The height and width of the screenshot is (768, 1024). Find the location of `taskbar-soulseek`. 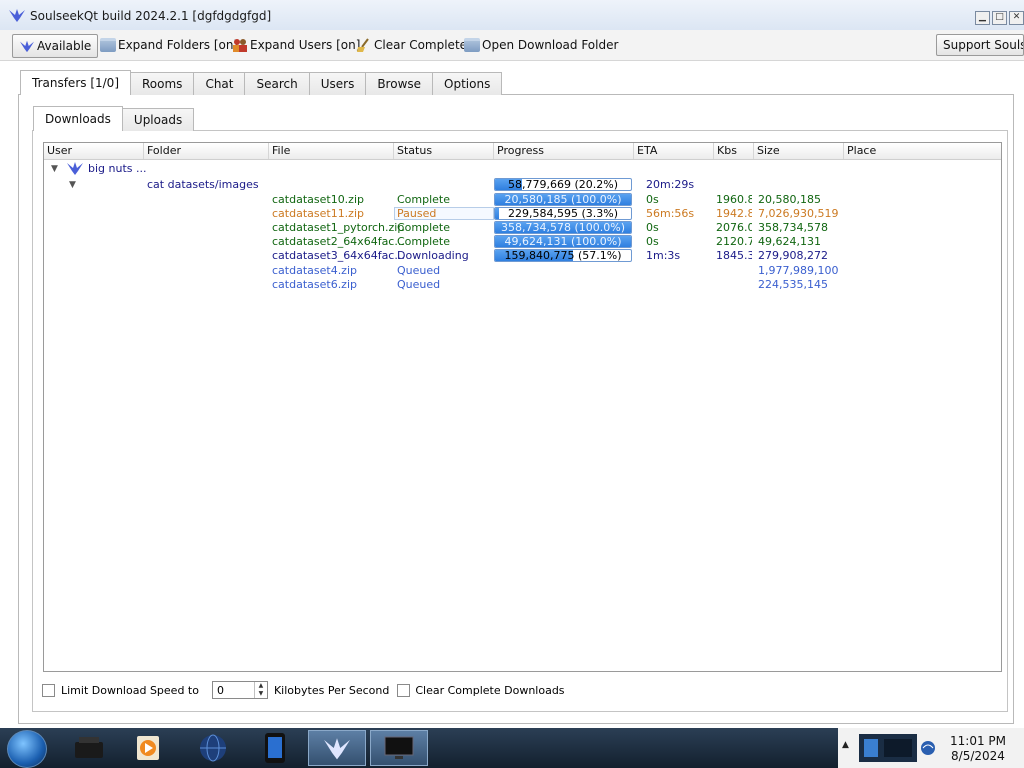

taskbar-soulseek is located at coordinates (337, 748).